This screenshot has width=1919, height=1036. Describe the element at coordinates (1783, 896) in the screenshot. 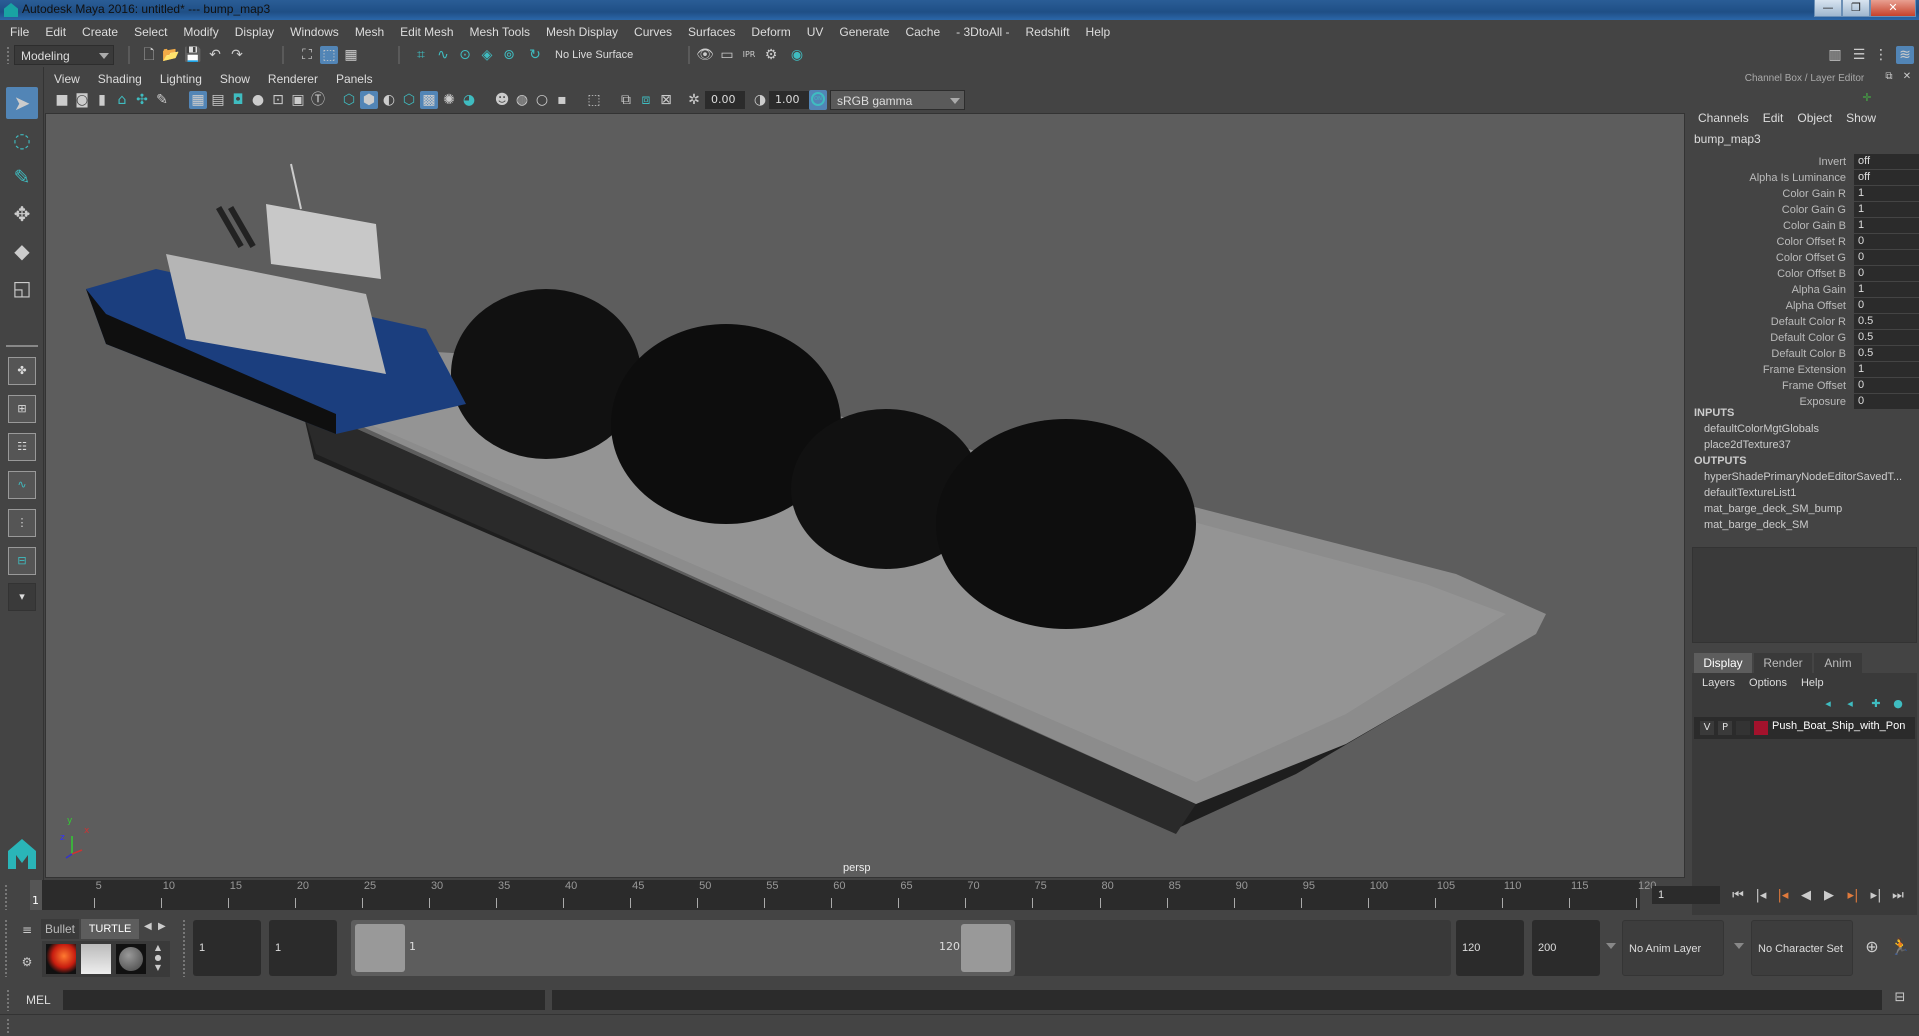

I see `step-back-key-icon: |◂` at that location.